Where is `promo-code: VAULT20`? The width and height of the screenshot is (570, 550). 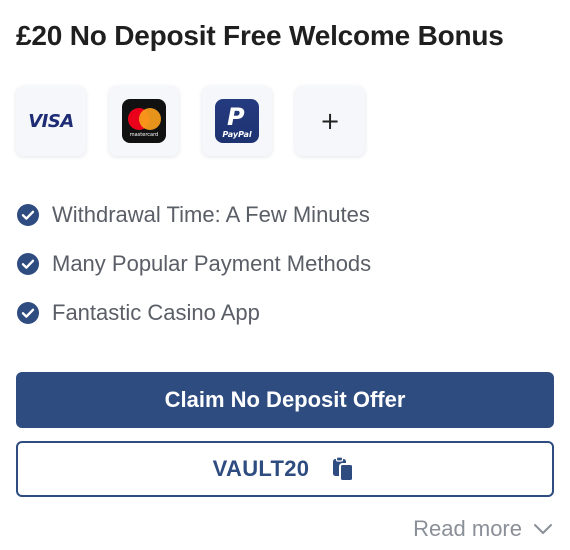
promo-code: VAULT20 is located at coordinates (261, 468).